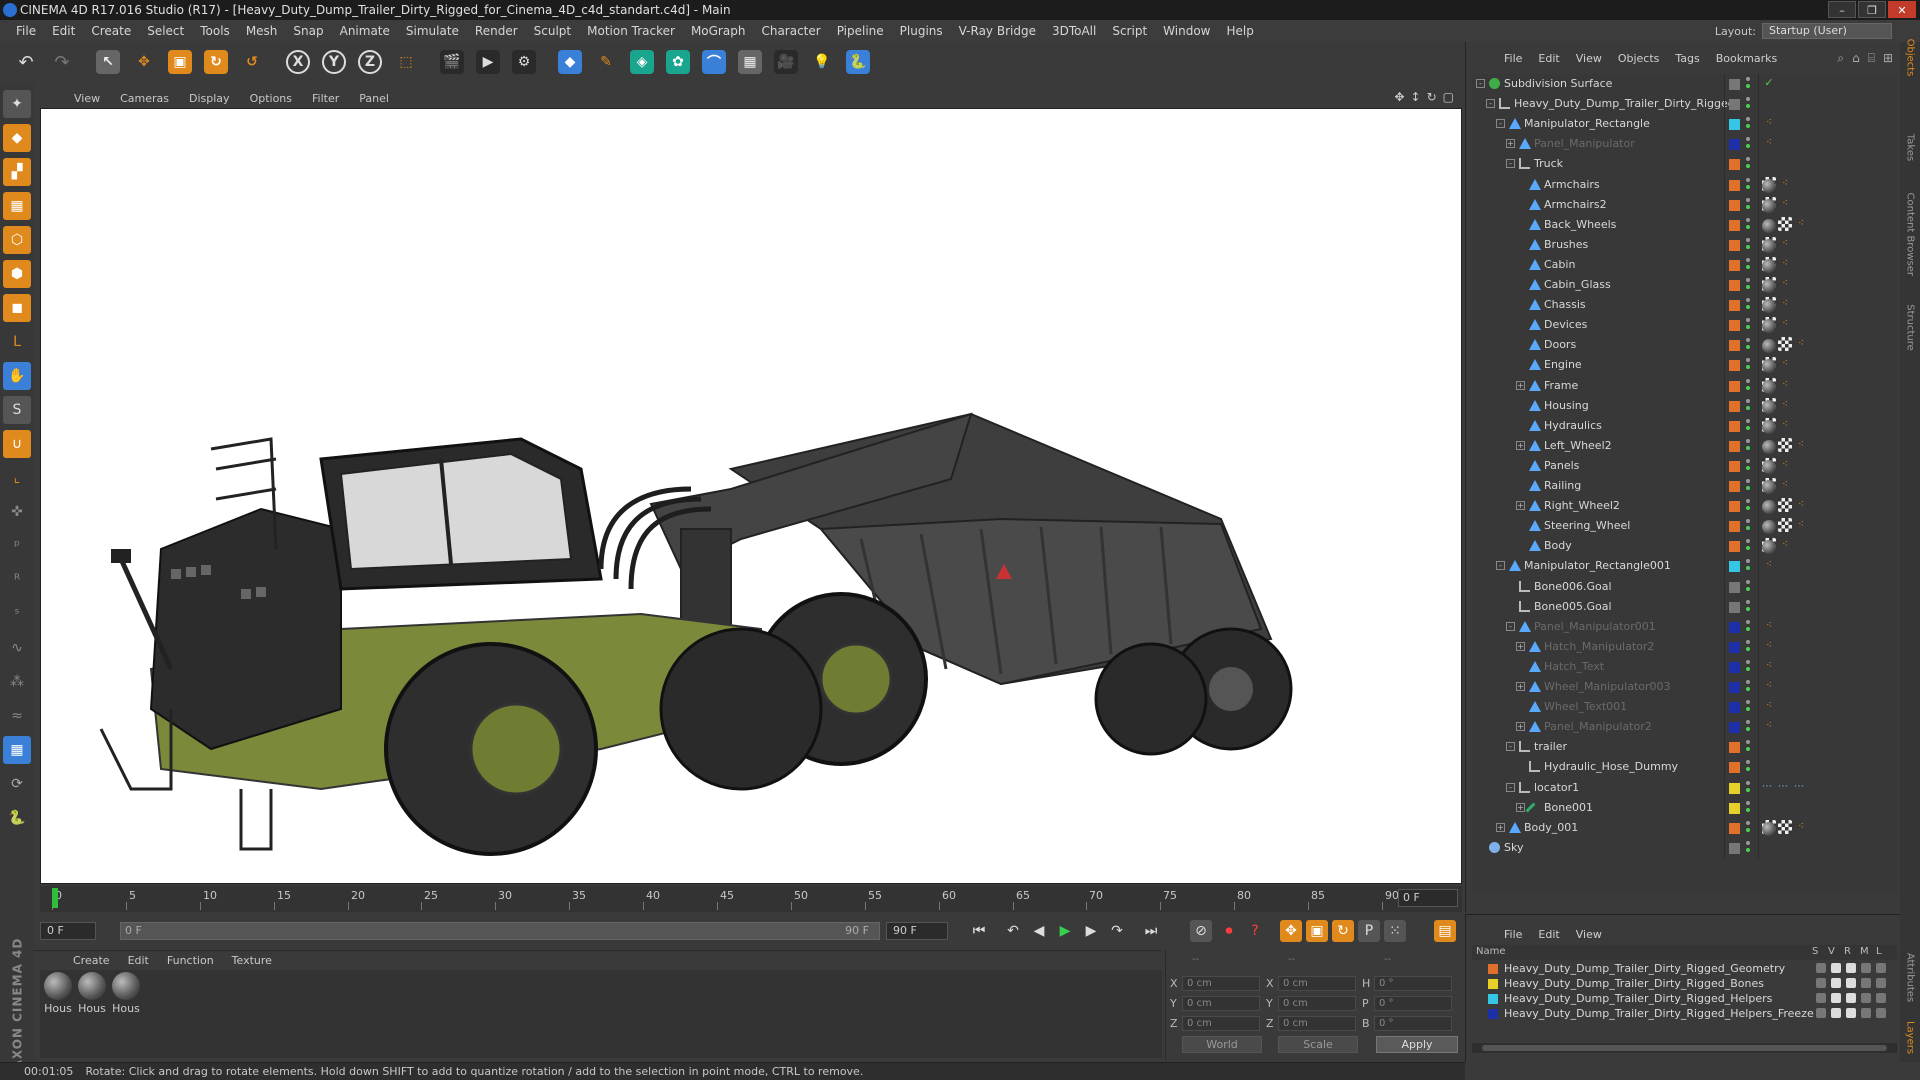 The image size is (1920, 1080). I want to click on object-row: Engine ⁖, so click(1684, 365).